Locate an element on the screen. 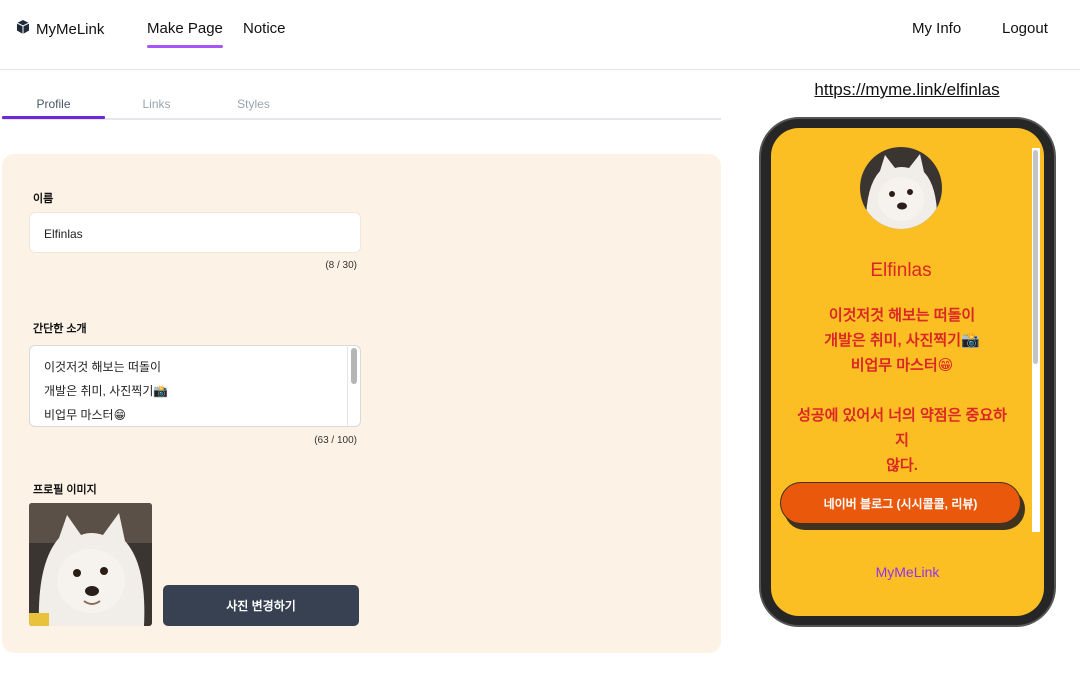 This screenshot has width=1080, height=683. logo-text: MyMeLink is located at coordinates (70, 29).